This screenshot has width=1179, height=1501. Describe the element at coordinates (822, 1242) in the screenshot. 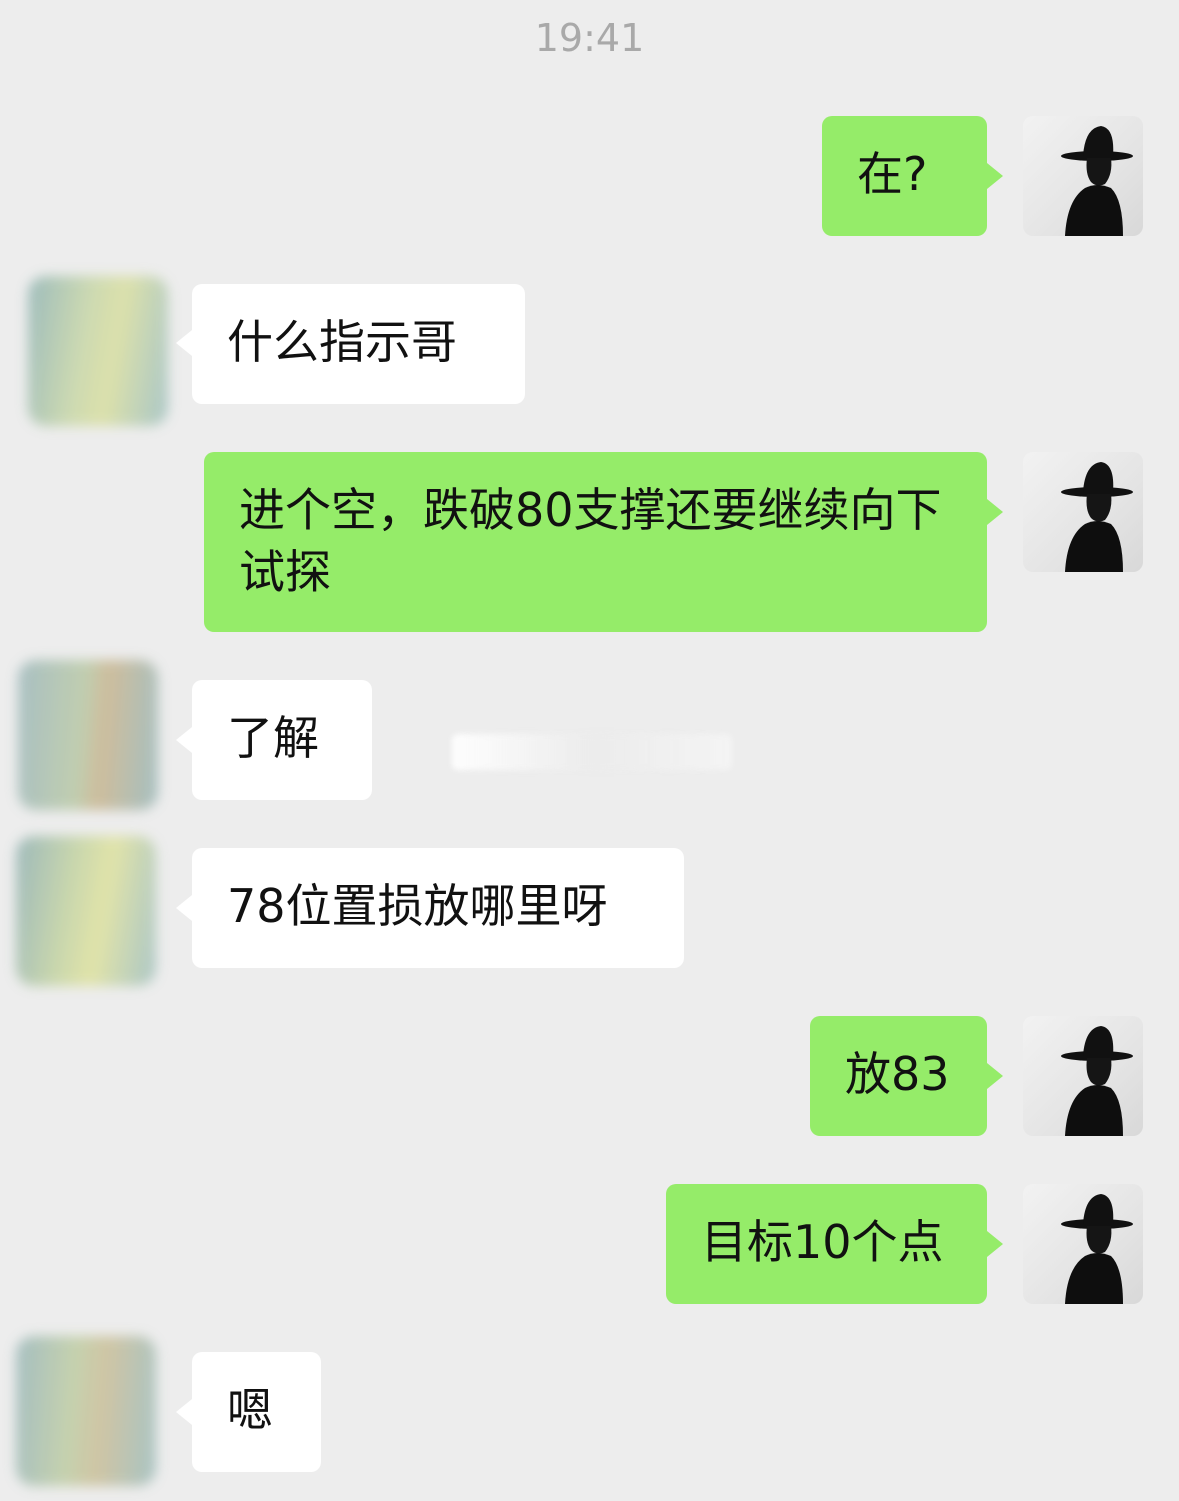

I see `message-text: 目标10个点` at that location.